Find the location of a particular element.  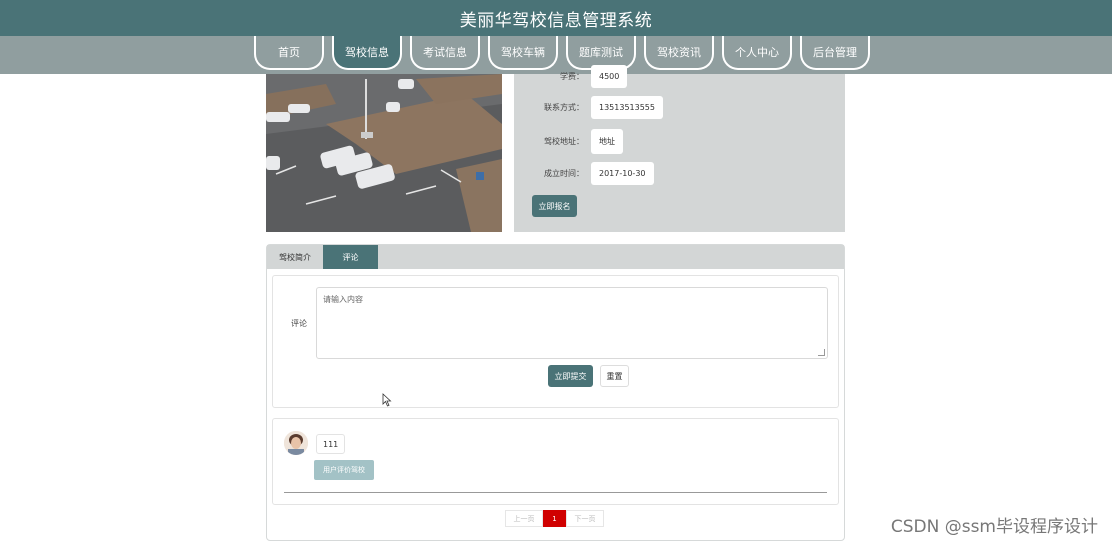

submit-button: 立即提交 is located at coordinates (570, 376).